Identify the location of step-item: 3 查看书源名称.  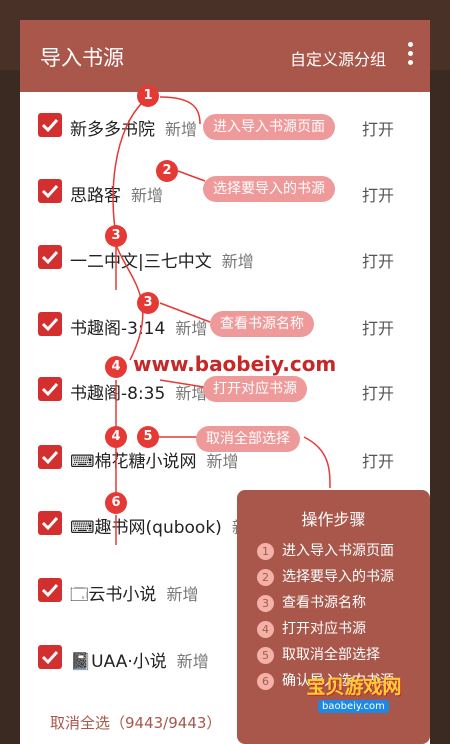
(311, 602).